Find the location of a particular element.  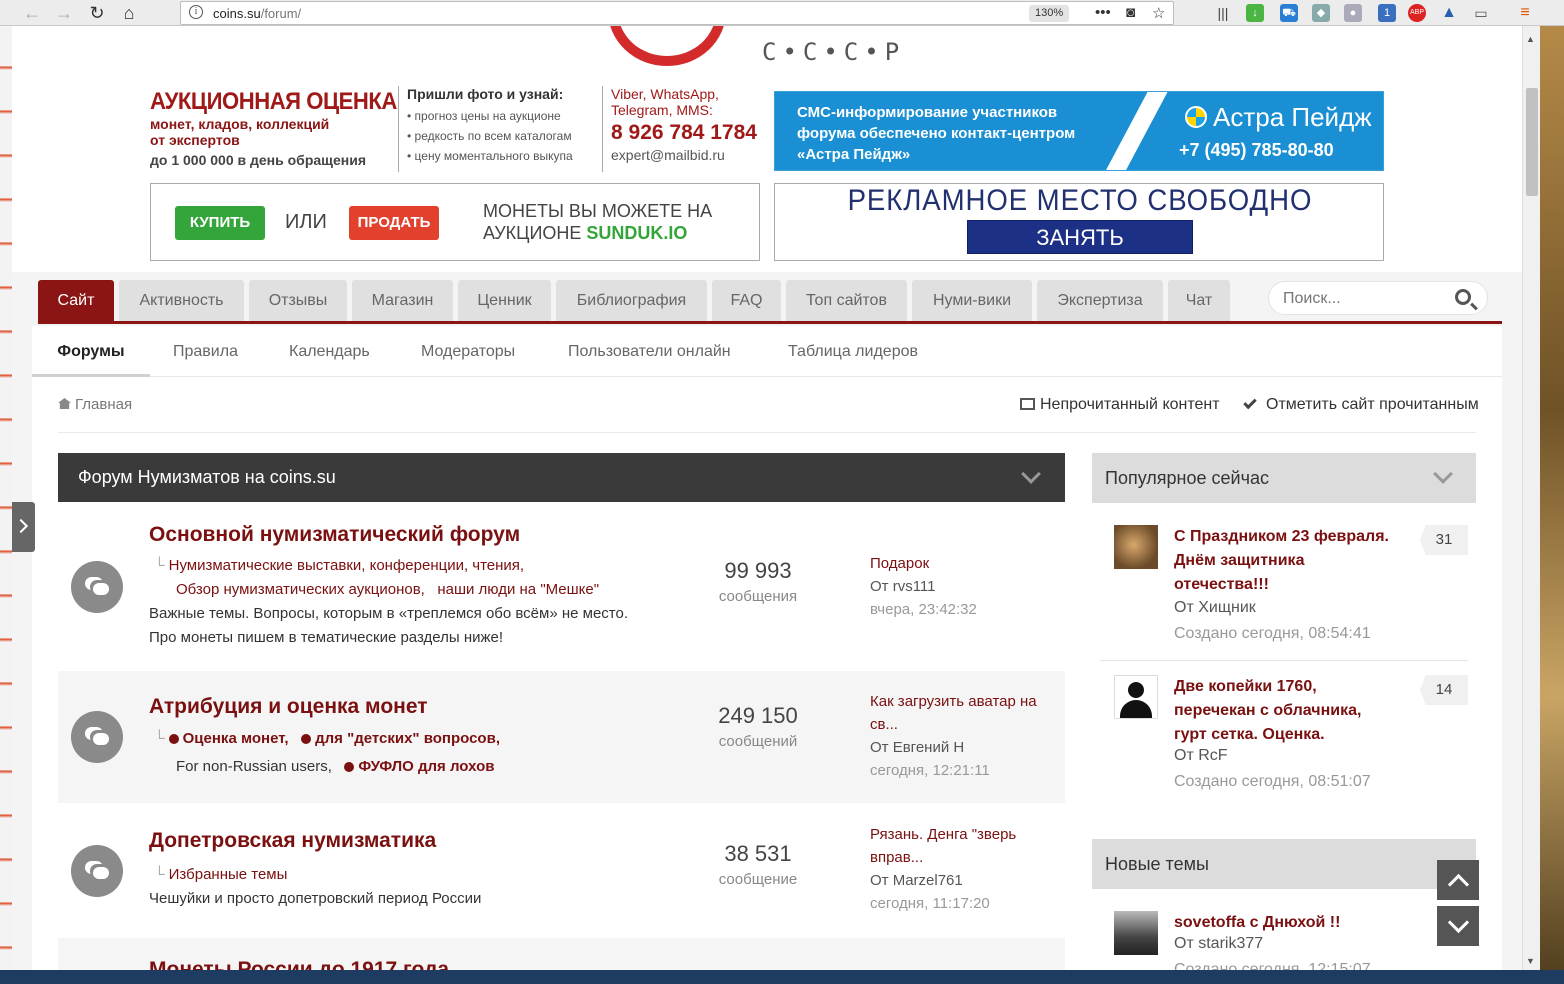

bookmark-star-icon: ☆ is located at coordinates (1158, 13).